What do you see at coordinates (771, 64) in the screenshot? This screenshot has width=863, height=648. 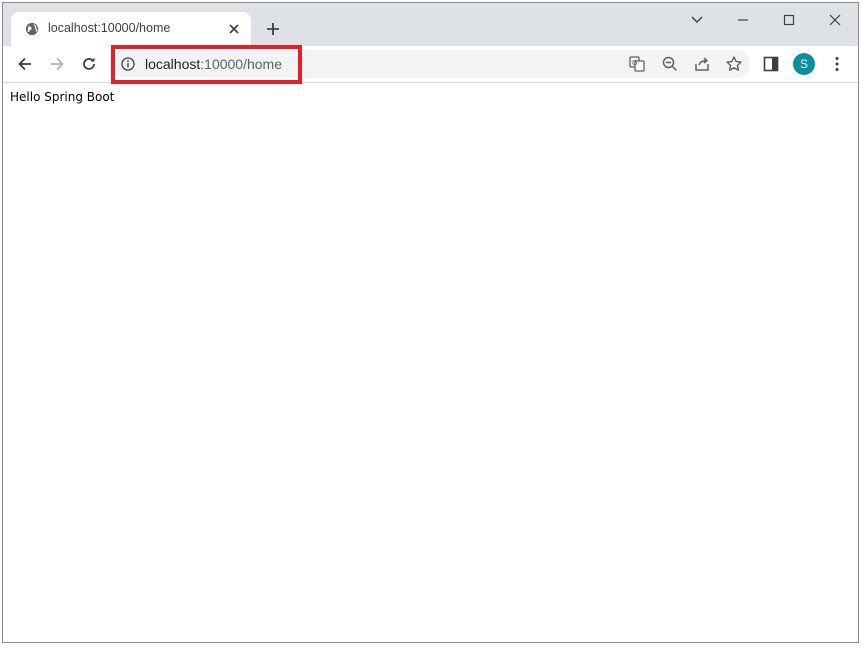 I see `side-panel-icon` at bounding box center [771, 64].